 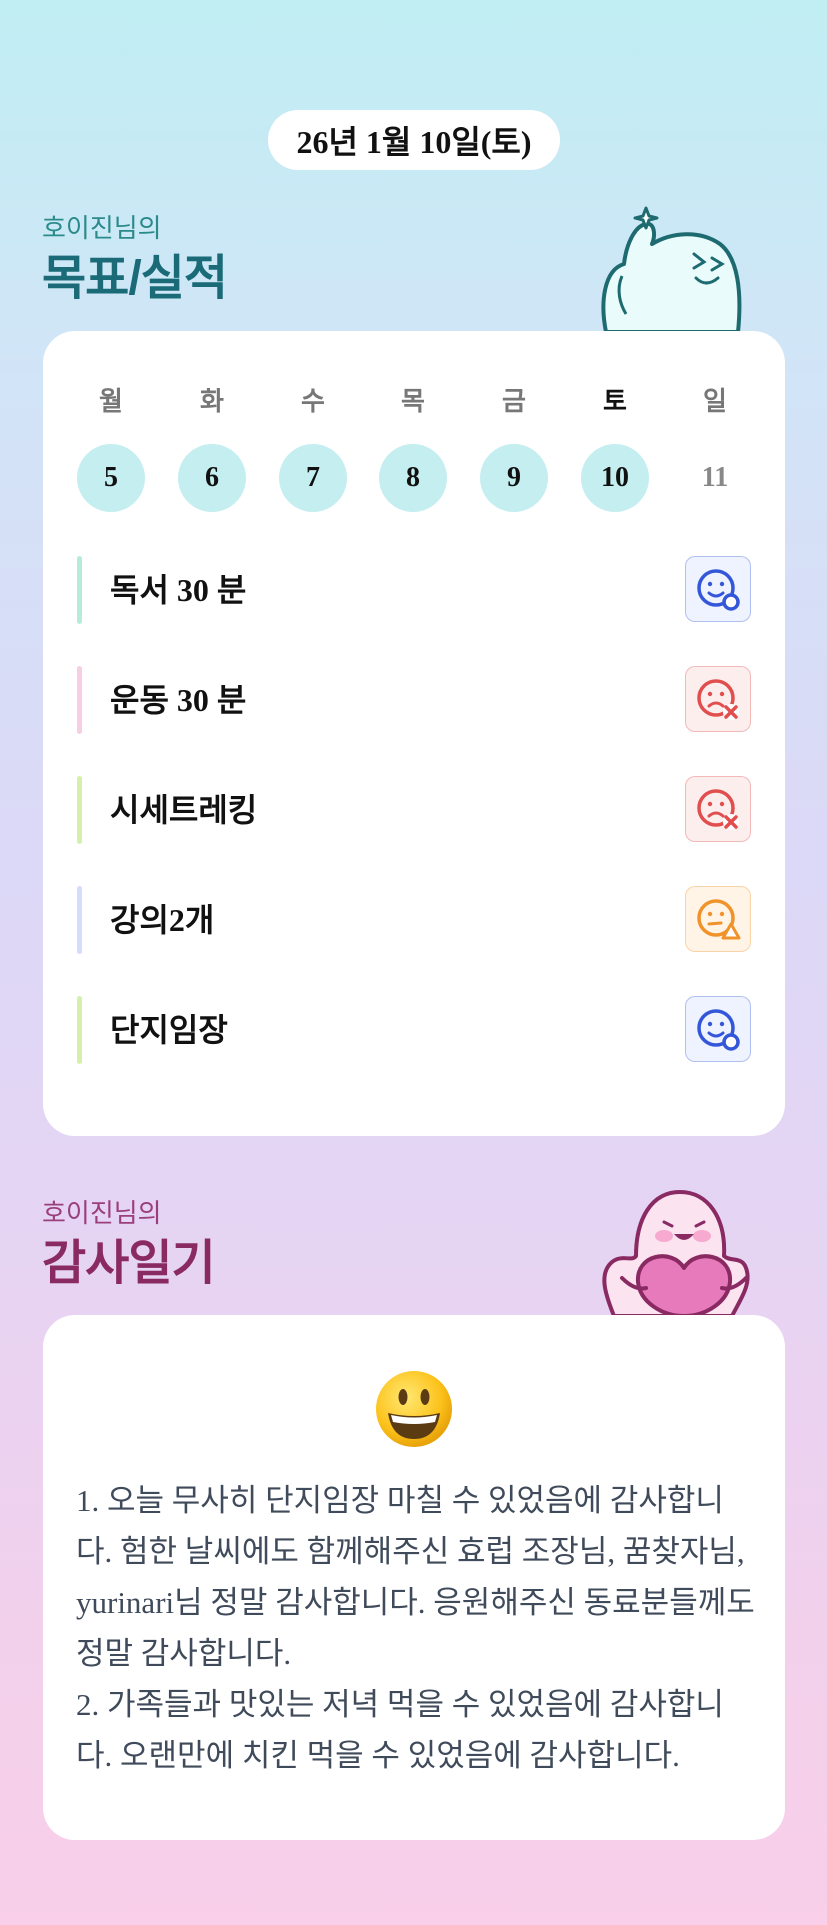 What do you see at coordinates (178, 590) in the screenshot?
I see `goal-text: 독서 30 분` at bounding box center [178, 590].